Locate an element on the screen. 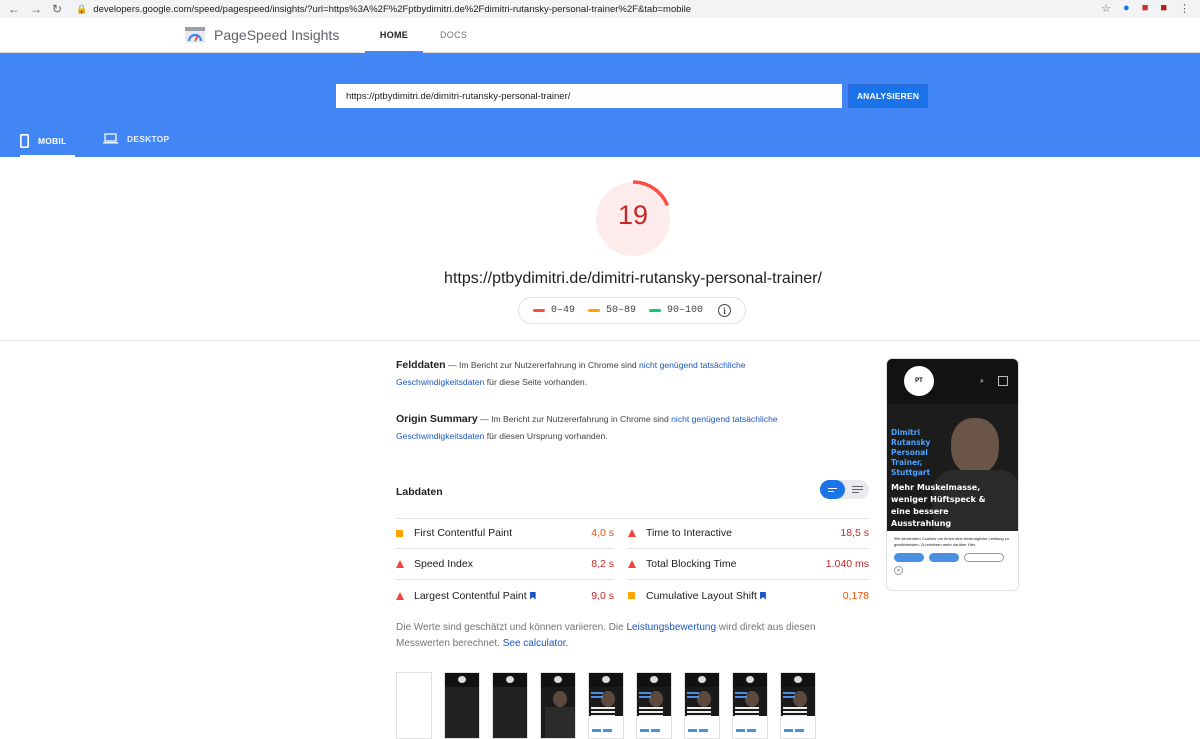 The image size is (1200, 739). app-logo: PageSpeed Insights is located at coordinates (261, 35).